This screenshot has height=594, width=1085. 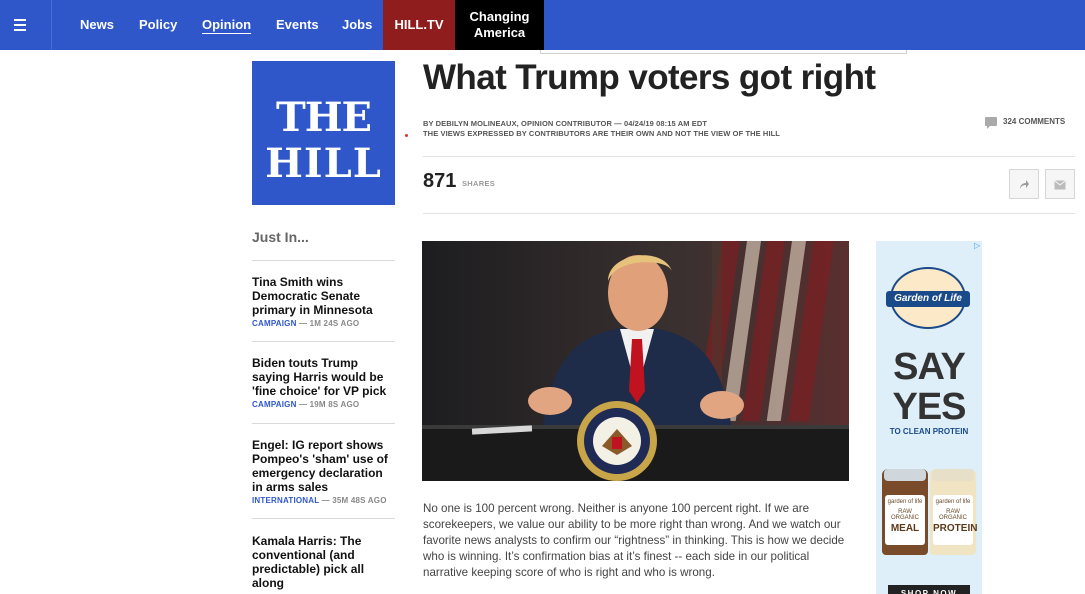 I want to click on ad-headline: SAY YES, so click(x=929, y=387).